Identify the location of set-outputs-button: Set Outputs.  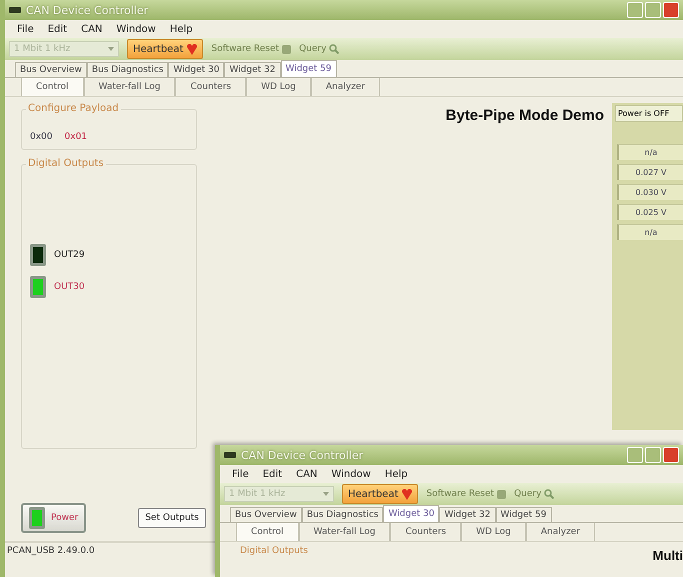
(172, 518).